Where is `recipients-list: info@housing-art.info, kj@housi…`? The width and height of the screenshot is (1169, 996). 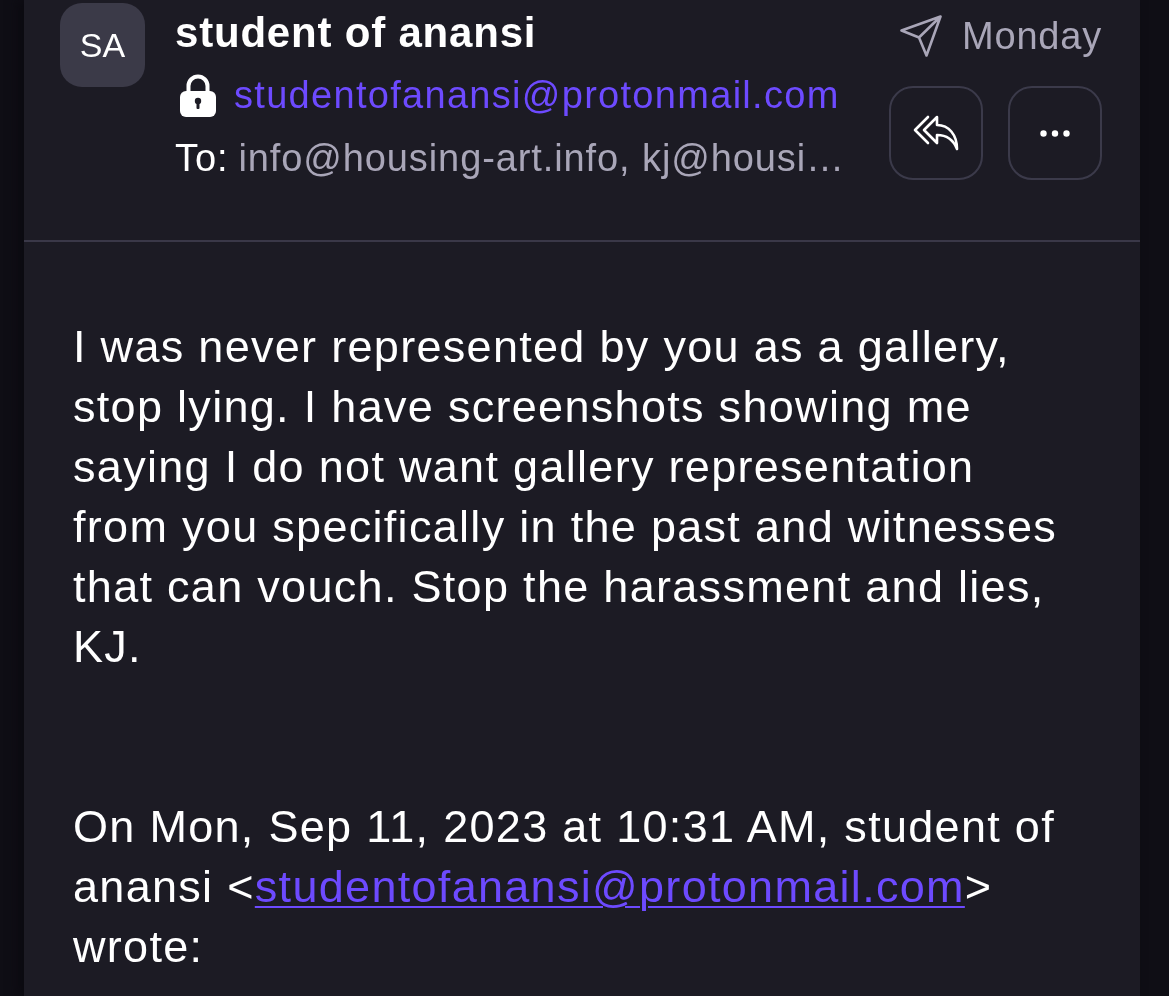 recipients-list: info@housing-art.info, kj@housi… is located at coordinates (541, 158).